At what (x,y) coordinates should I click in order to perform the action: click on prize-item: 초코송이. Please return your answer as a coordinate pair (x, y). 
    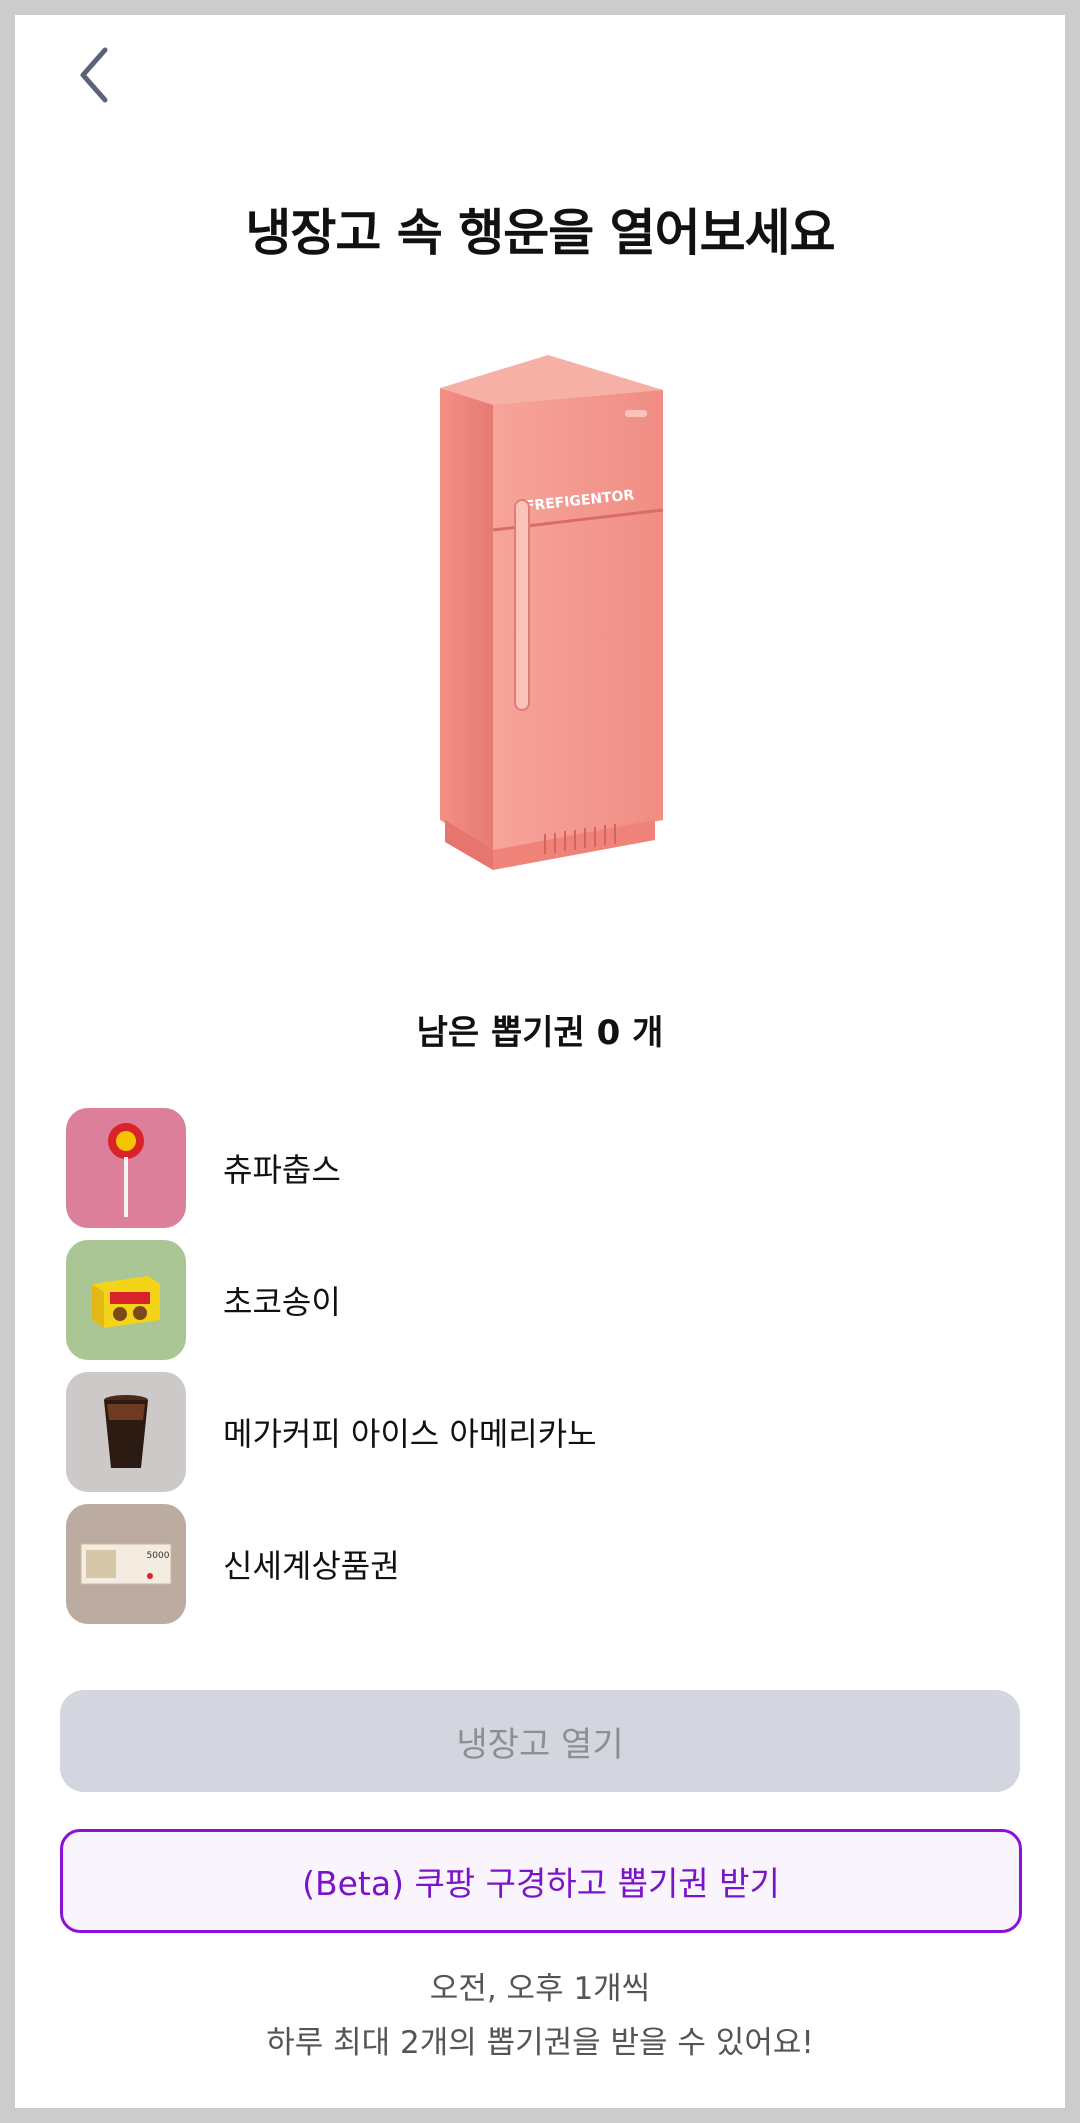
    Looking at the image, I should click on (541, 1300).